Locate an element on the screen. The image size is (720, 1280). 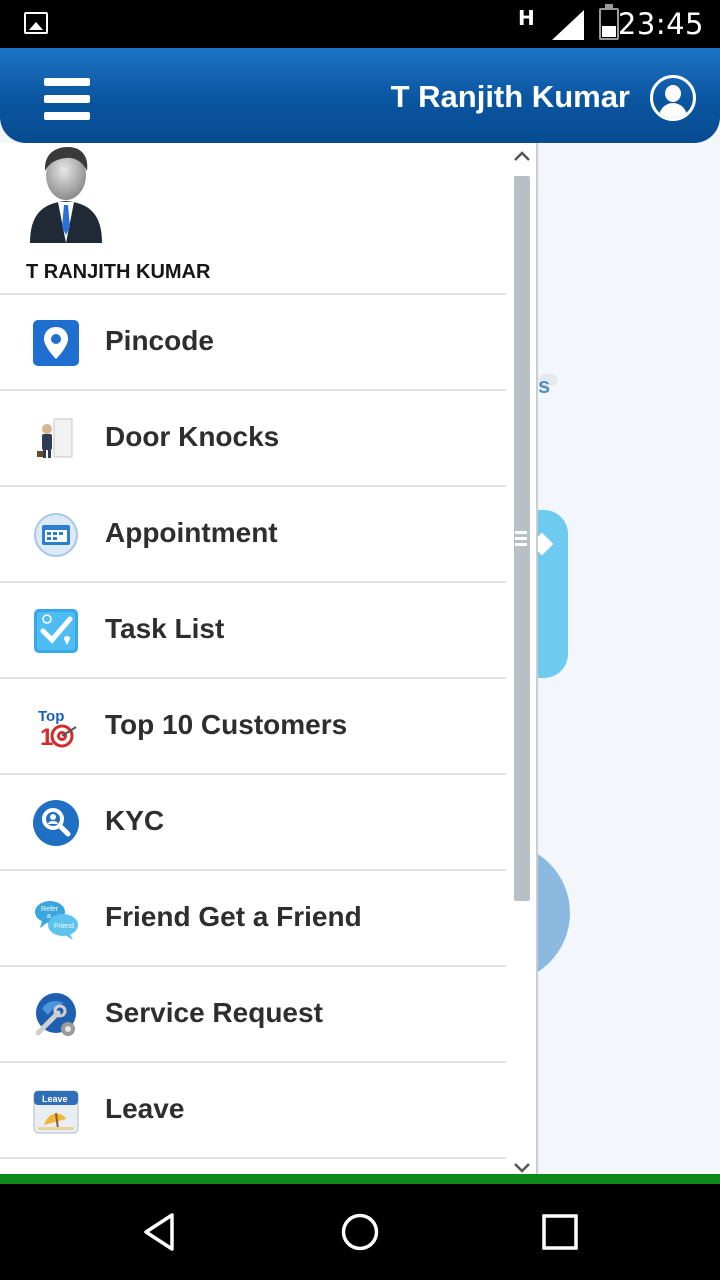
menu-item-task-list: Task List is located at coordinates (253, 631).